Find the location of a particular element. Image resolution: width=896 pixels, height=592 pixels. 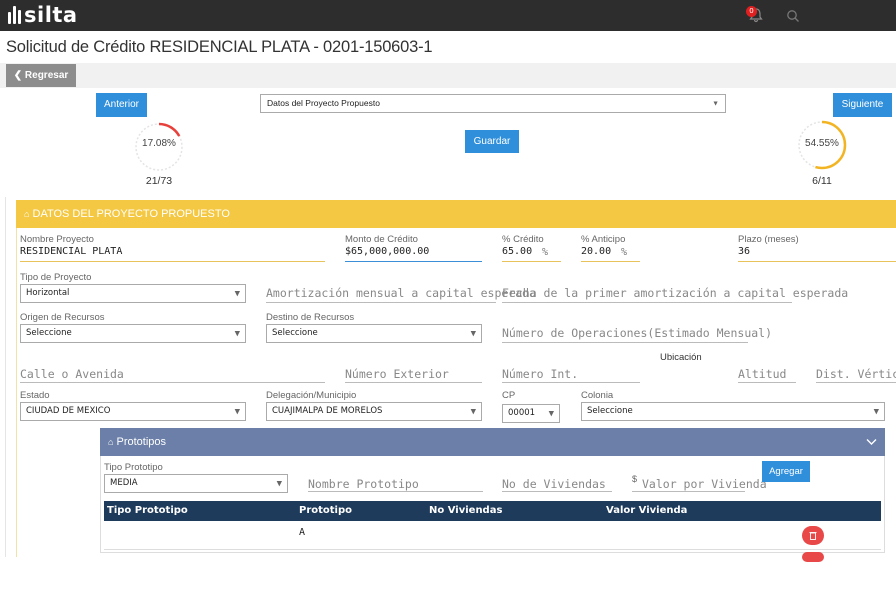

cp-label: CP is located at coordinates (509, 395).